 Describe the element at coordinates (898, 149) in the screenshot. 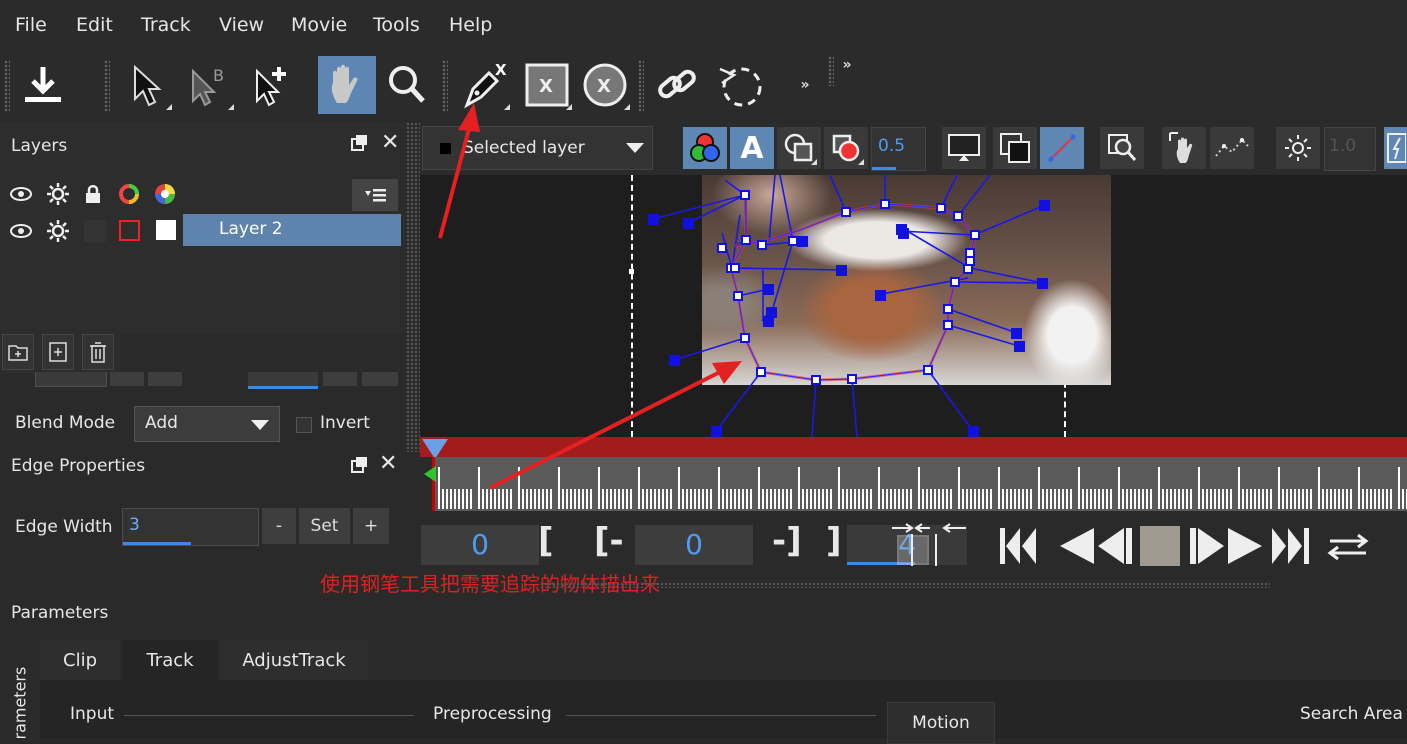

I see `opacity-field: 0.5` at that location.